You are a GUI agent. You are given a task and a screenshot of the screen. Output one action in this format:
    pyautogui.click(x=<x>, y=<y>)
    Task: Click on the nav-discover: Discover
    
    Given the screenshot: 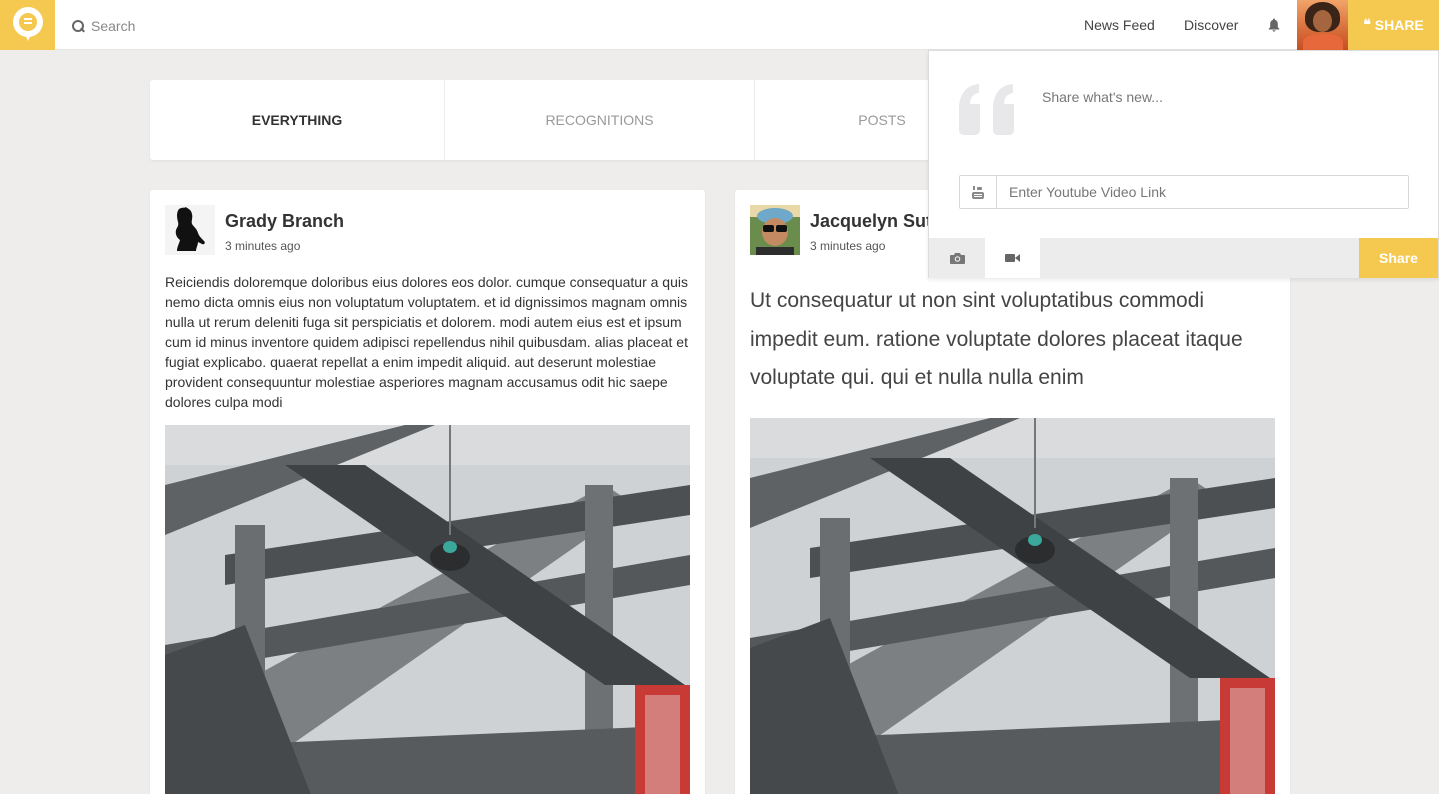 What is the action you would take?
    pyautogui.click(x=1211, y=25)
    